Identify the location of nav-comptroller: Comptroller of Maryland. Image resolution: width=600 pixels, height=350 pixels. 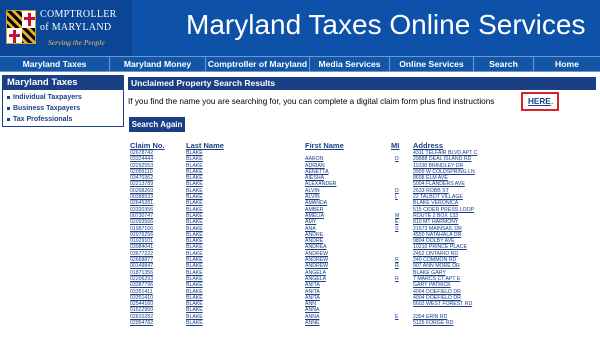
(258, 64).